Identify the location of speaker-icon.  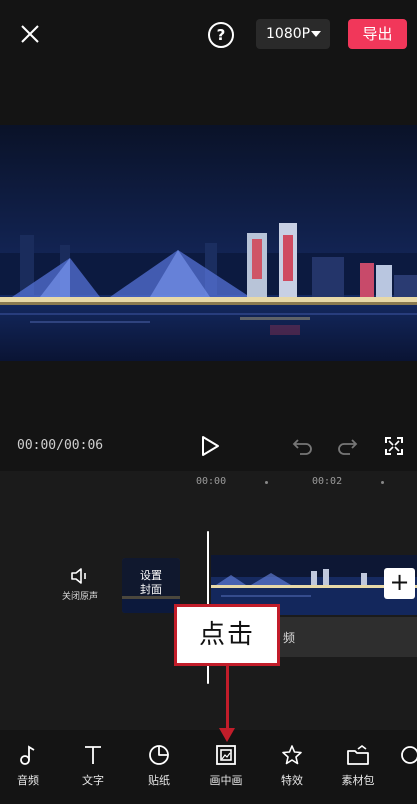
(78, 576).